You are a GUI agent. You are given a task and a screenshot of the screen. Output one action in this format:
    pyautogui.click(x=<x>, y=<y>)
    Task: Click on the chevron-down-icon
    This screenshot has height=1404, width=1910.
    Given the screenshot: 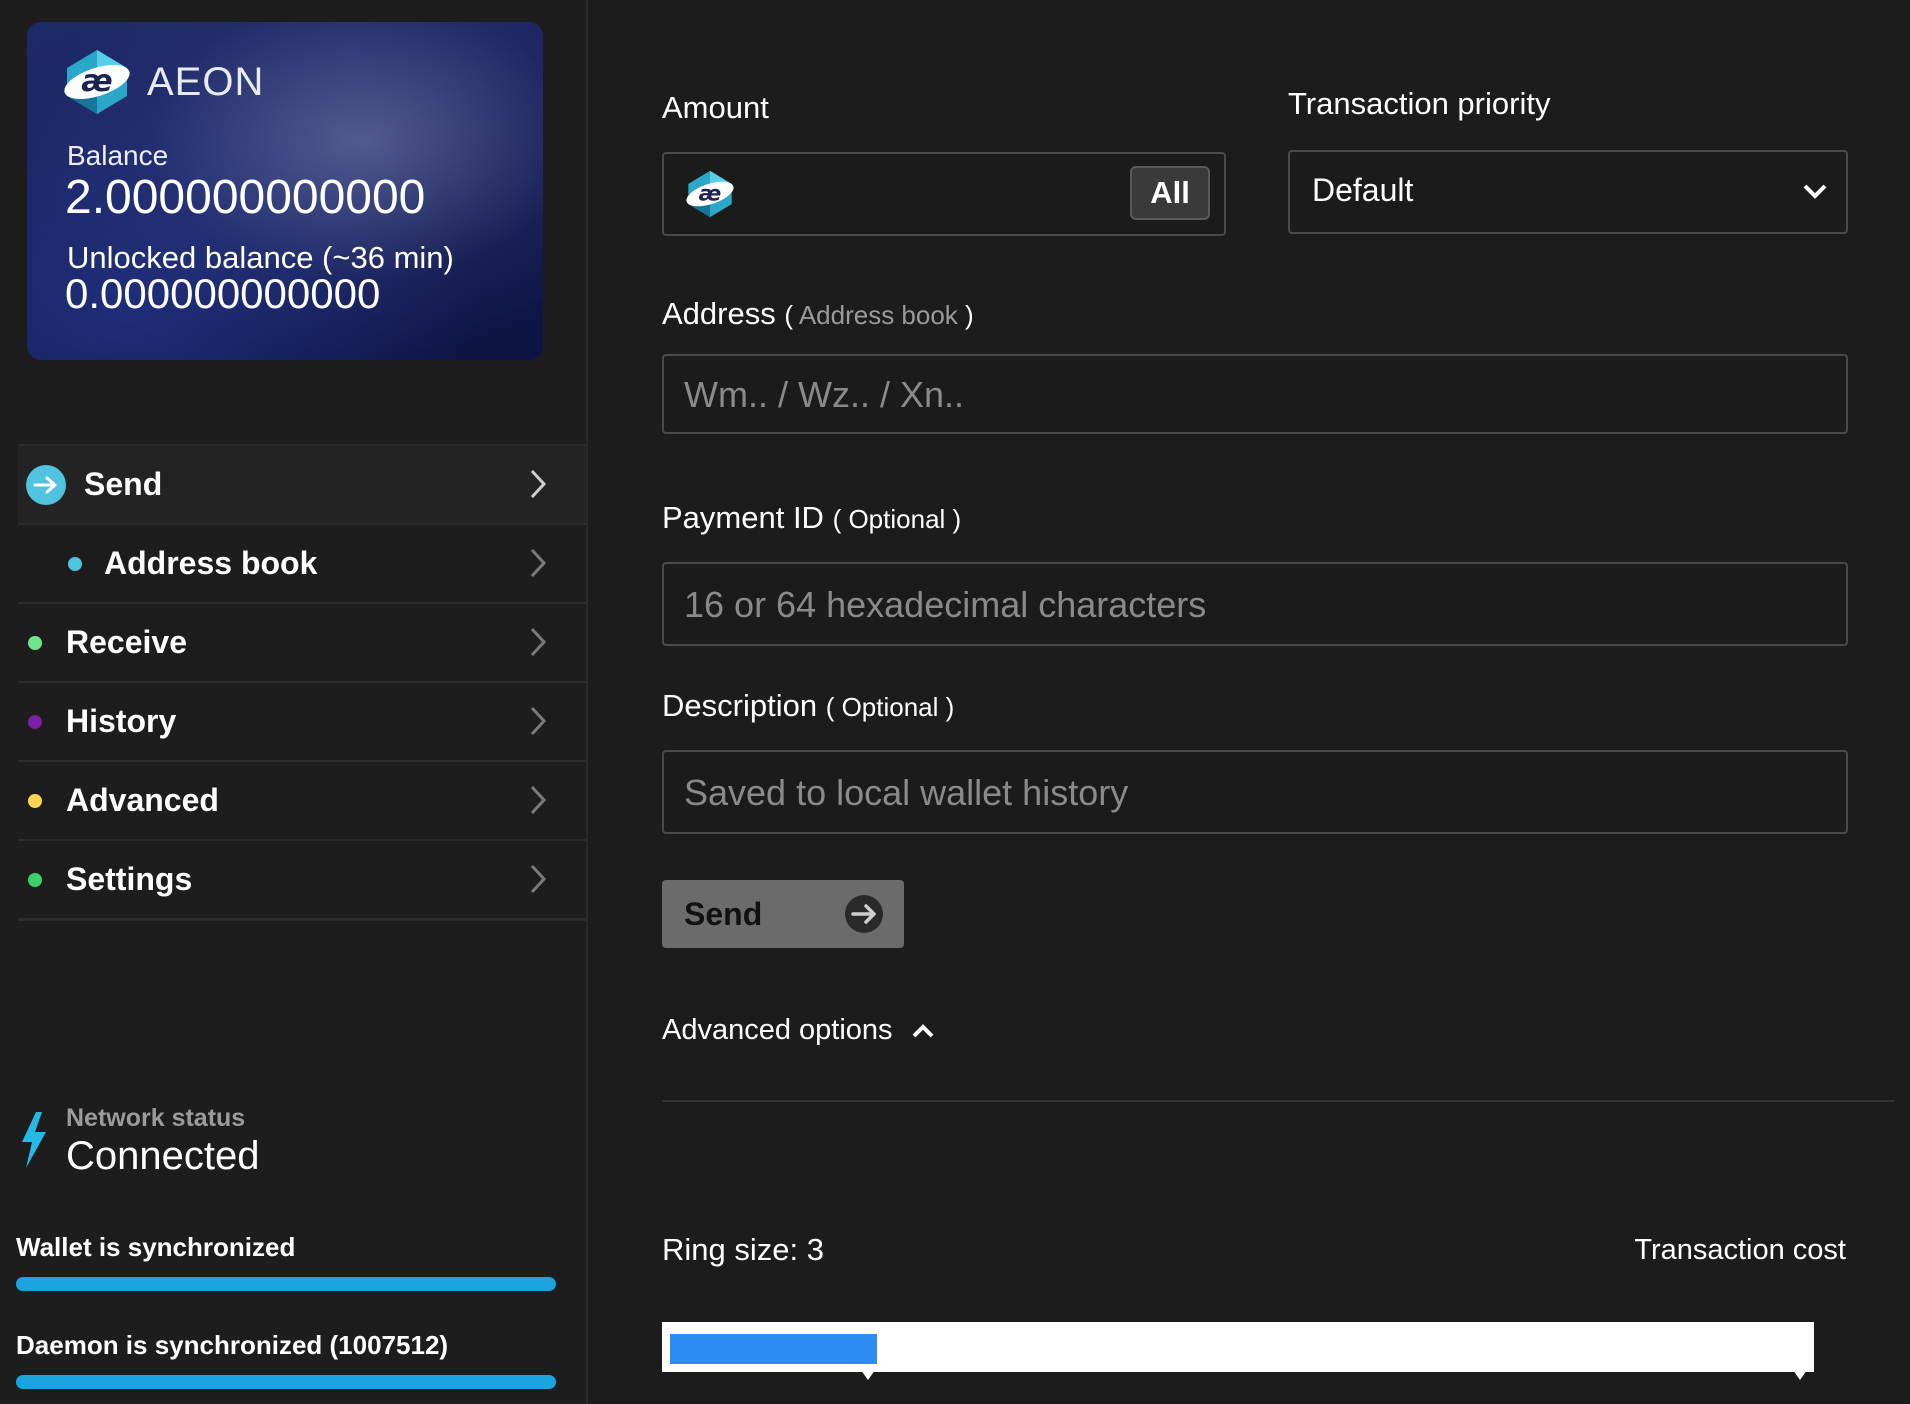 What is the action you would take?
    pyautogui.click(x=1815, y=191)
    